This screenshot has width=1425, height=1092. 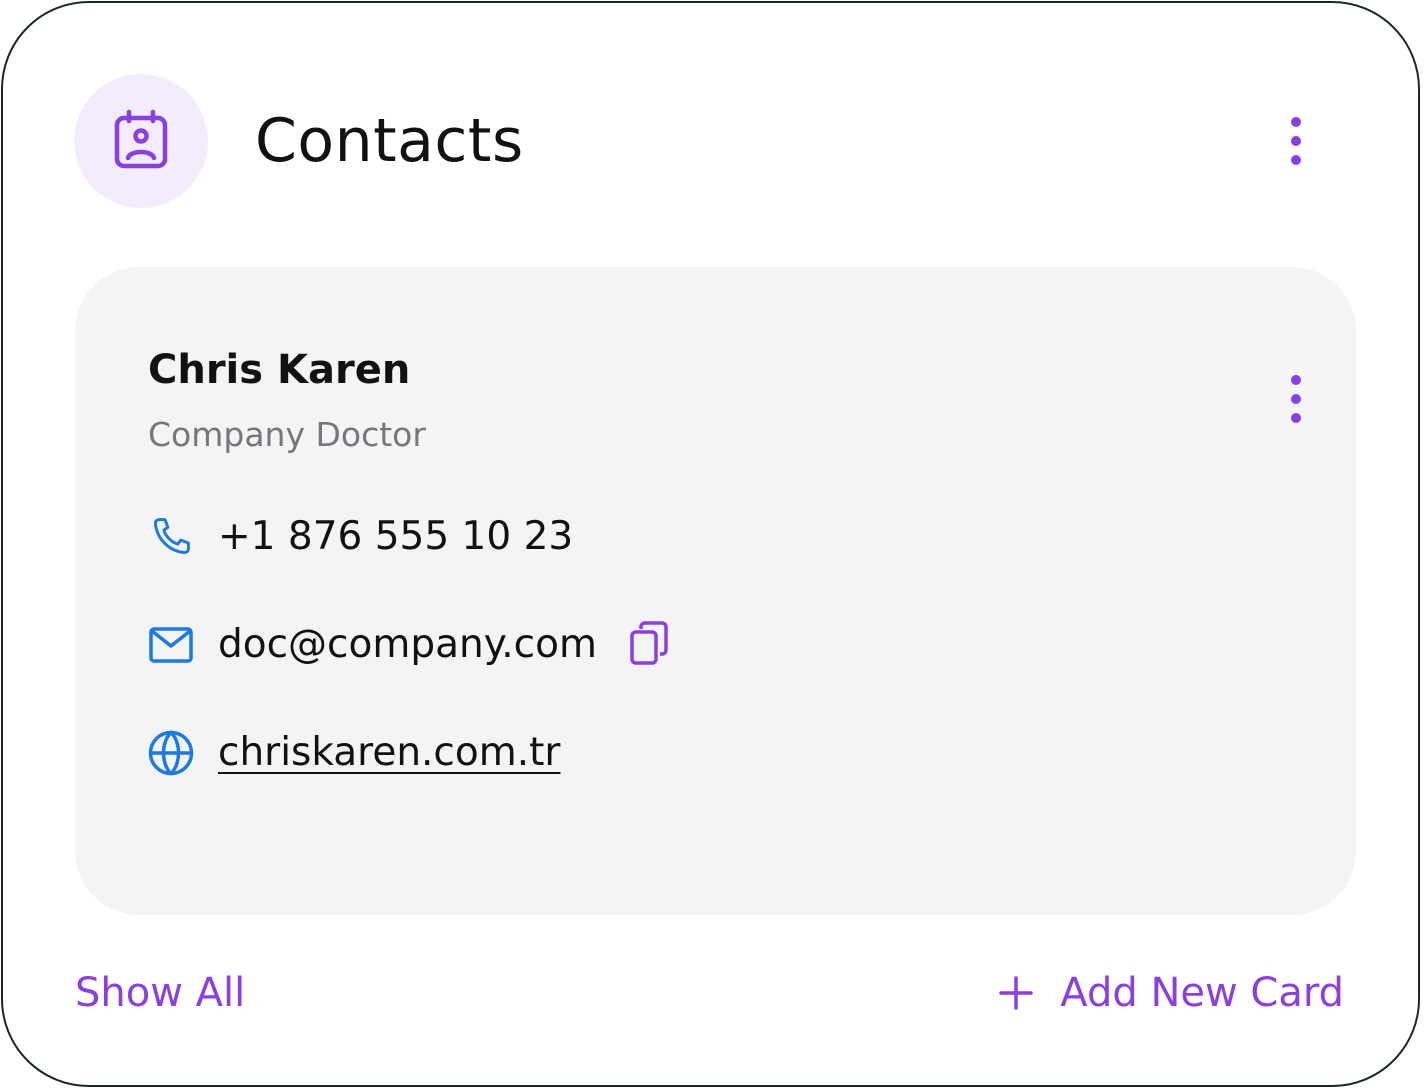 I want to click on page-title: Contacts, so click(x=389, y=141).